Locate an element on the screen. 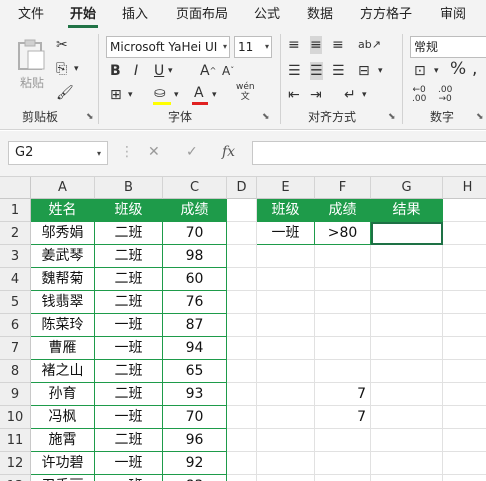 The height and width of the screenshot is (481, 486). wrap-text-icon: ↵ is located at coordinates (350, 95).